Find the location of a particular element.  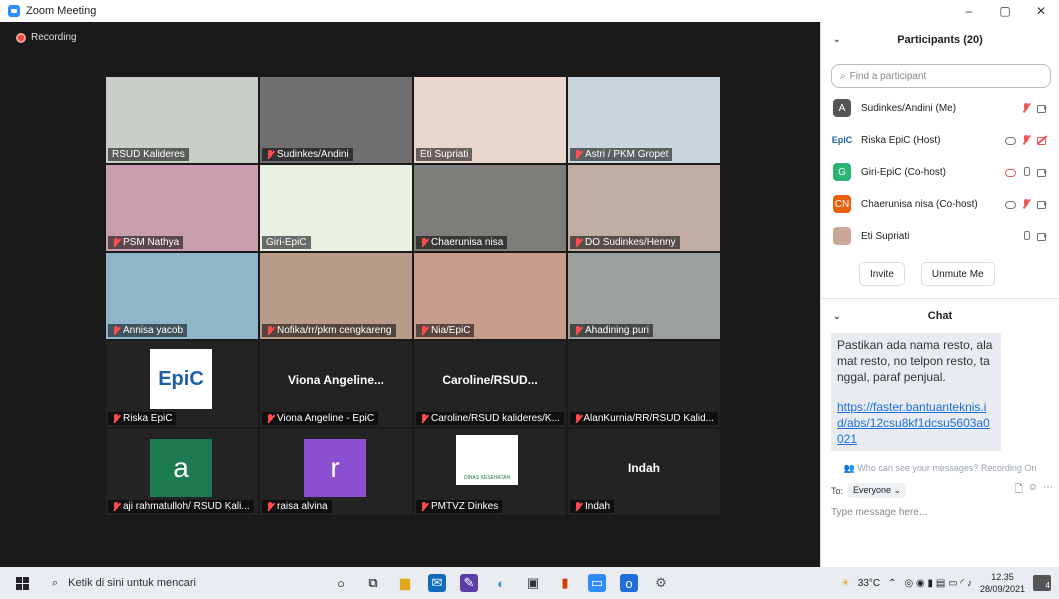

tile-name-label: PMTVZ Dinkes is located at coordinates (459, 506).